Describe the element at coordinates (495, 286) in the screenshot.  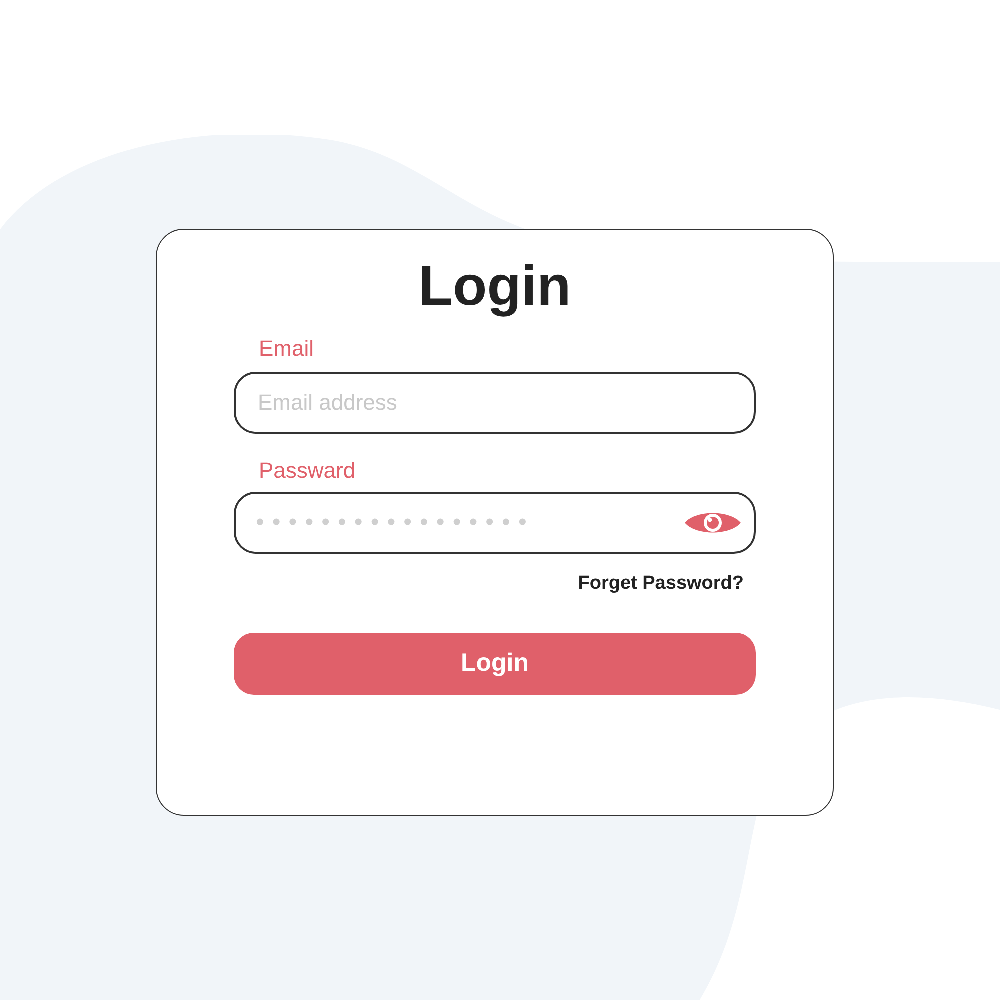
I see `login-title: Login` at that location.